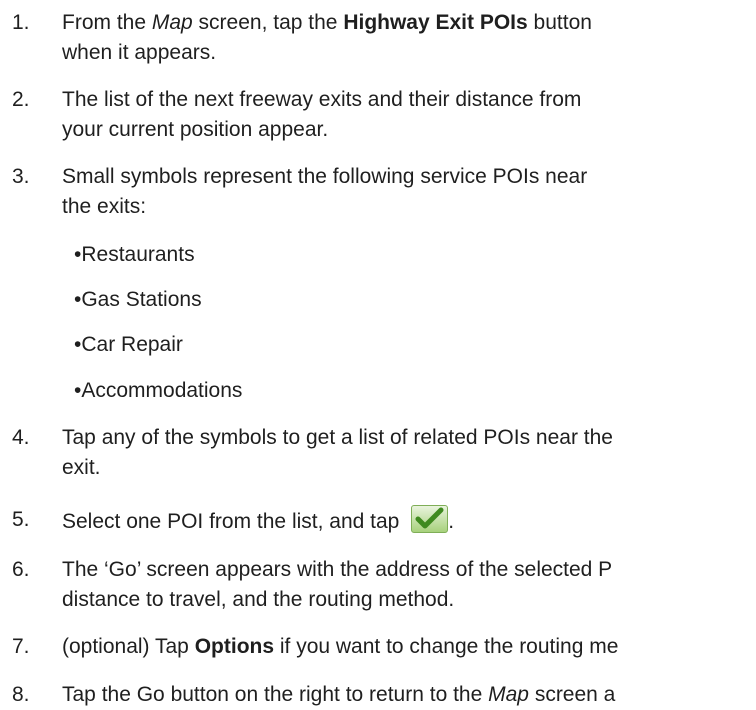 The image size is (756, 710). Describe the element at coordinates (21, 99) in the screenshot. I see `step-number: 2.` at that location.